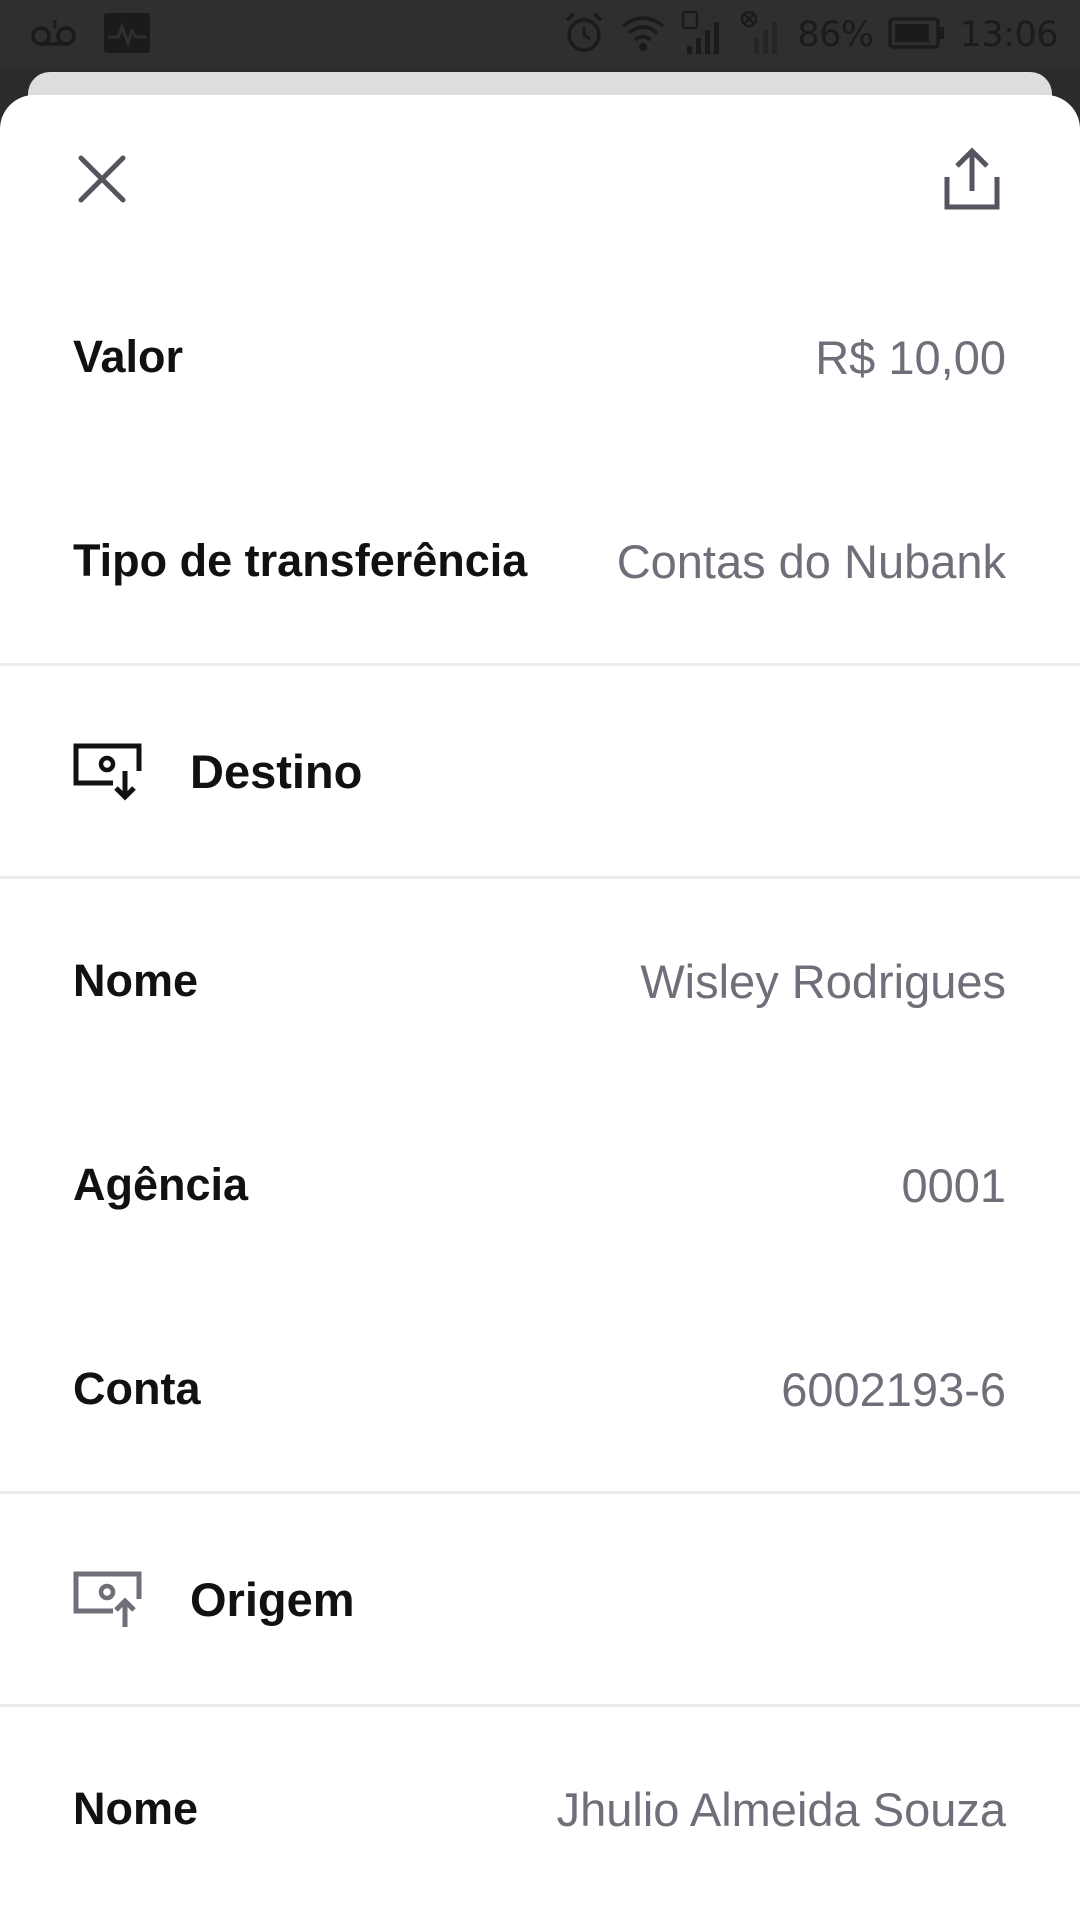 The width and height of the screenshot is (1080, 1920). Describe the element at coordinates (893, 1389) in the screenshot. I see `destino-conta-value: 6002193-6` at that location.